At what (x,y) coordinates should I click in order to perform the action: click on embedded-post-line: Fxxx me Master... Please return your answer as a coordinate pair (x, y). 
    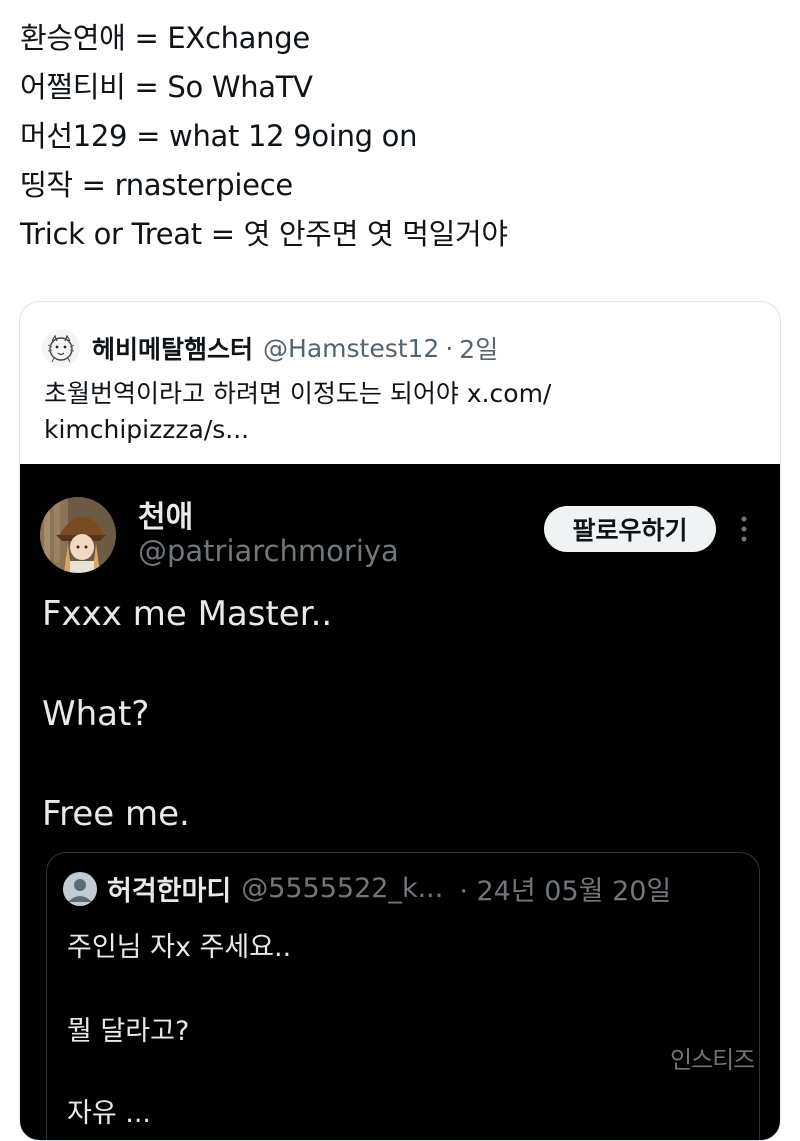
    Looking at the image, I should click on (187, 614).